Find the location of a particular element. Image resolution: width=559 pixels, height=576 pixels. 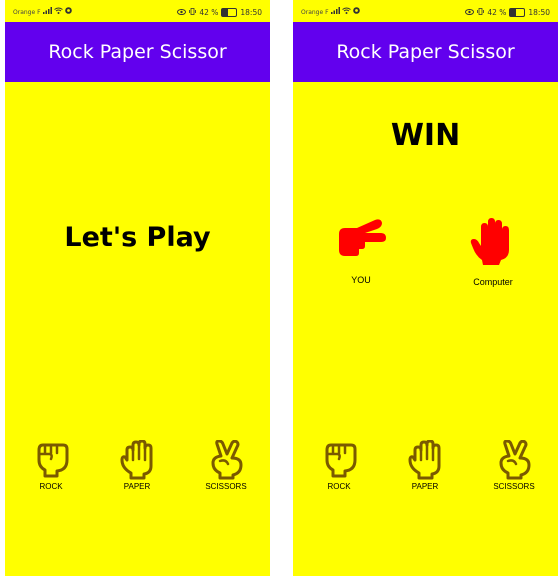

lets-play-heading: Let's Play is located at coordinates (137, 237).